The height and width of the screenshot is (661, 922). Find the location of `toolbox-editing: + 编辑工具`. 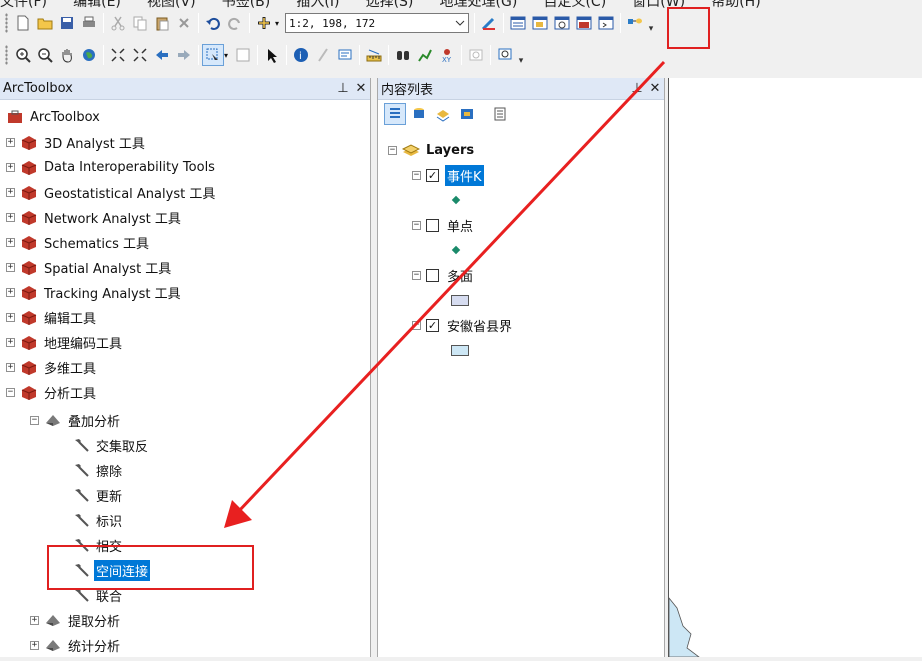

toolbox-editing: + 编辑工具 is located at coordinates (52, 317).